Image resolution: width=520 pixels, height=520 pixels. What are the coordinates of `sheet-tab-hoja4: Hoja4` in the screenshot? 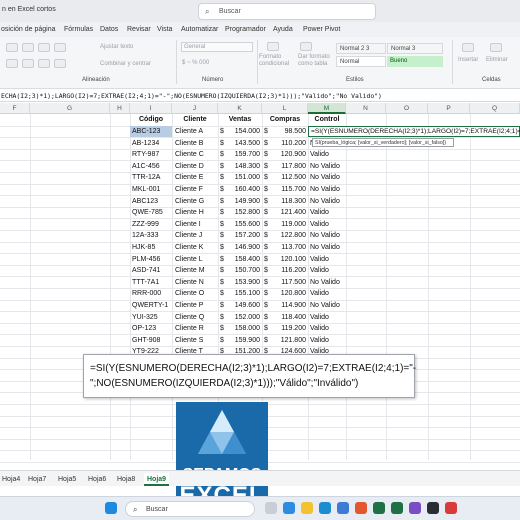 It's located at (11, 479).